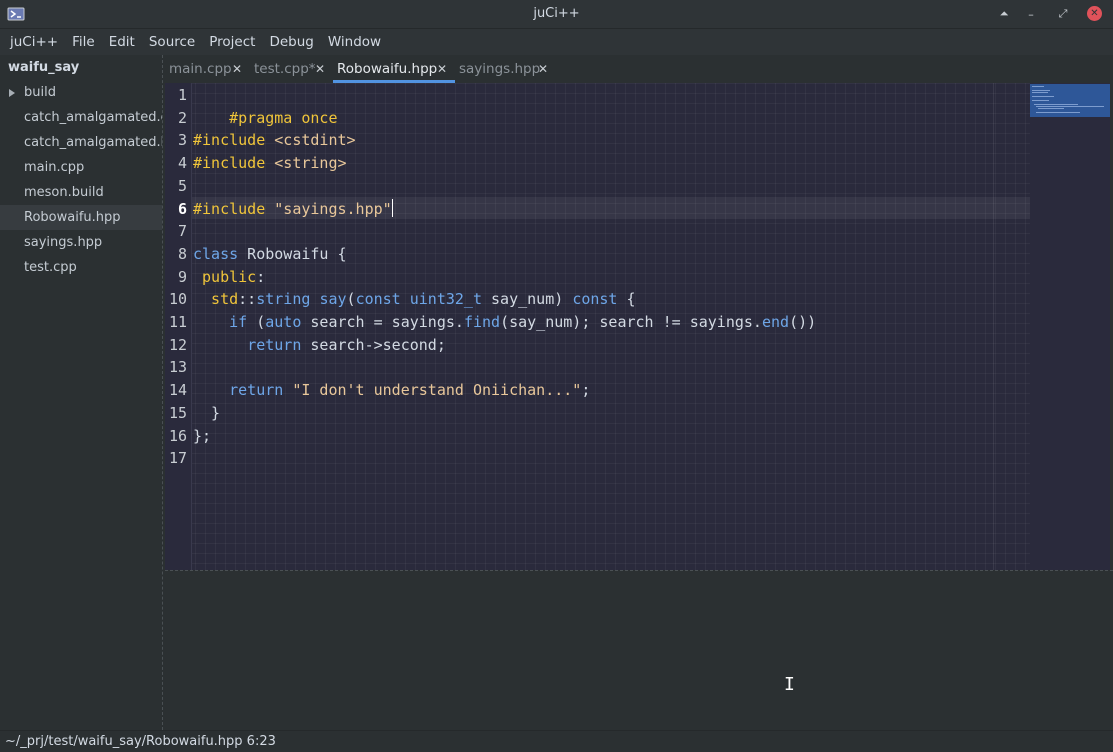 Image resolution: width=1113 pixels, height=752 pixels. I want to click on code-line-4: #include <string>, so click(270, 163).